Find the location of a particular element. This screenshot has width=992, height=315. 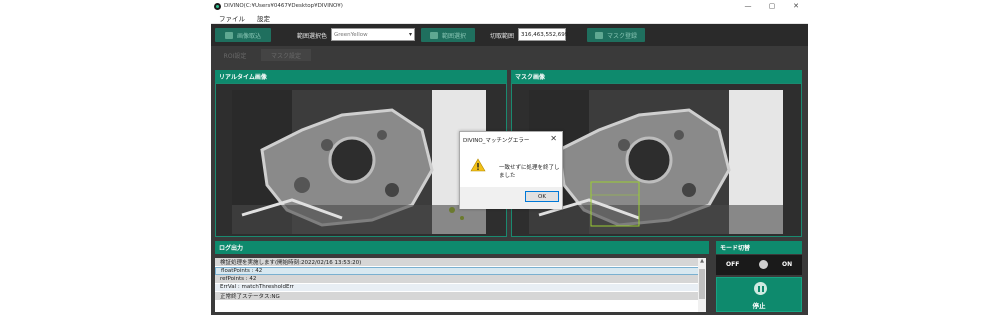

camera-icon is located at coordinates (228, 35).